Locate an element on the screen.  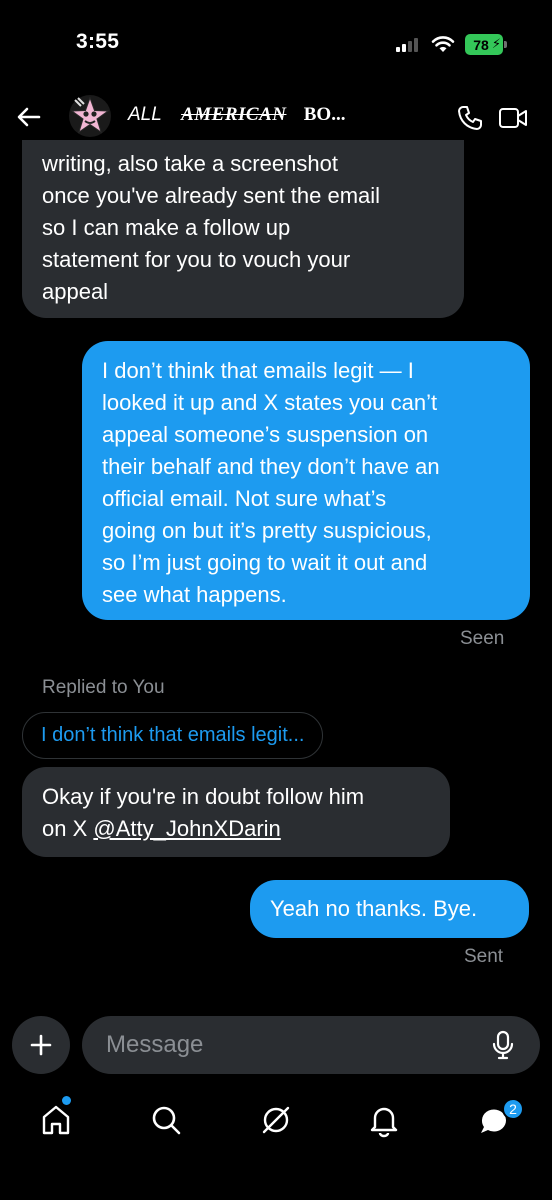
home-icon is located at coordinates (56, 1120).